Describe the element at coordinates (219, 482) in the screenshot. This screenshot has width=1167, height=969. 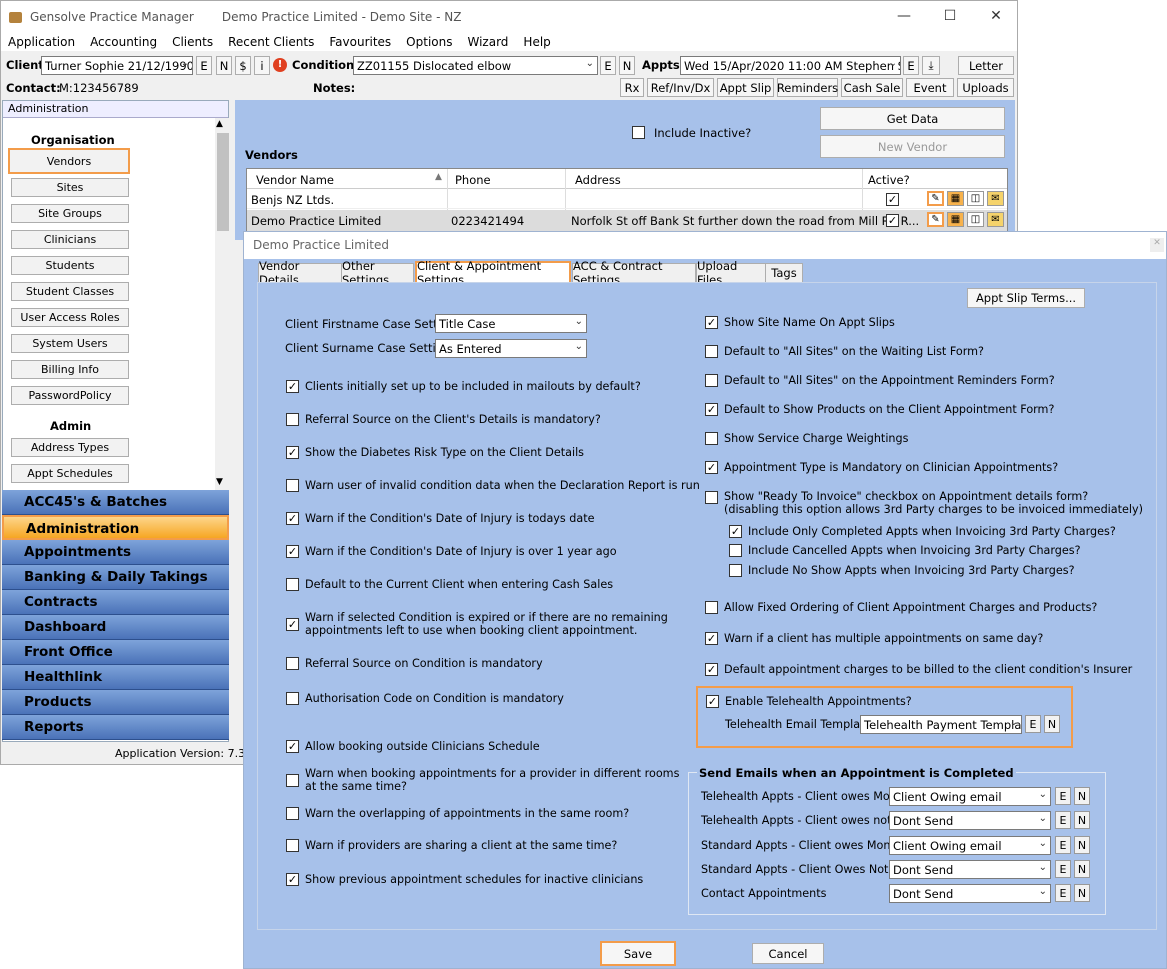
I see `scroll-down-icon: ▼` at that location.